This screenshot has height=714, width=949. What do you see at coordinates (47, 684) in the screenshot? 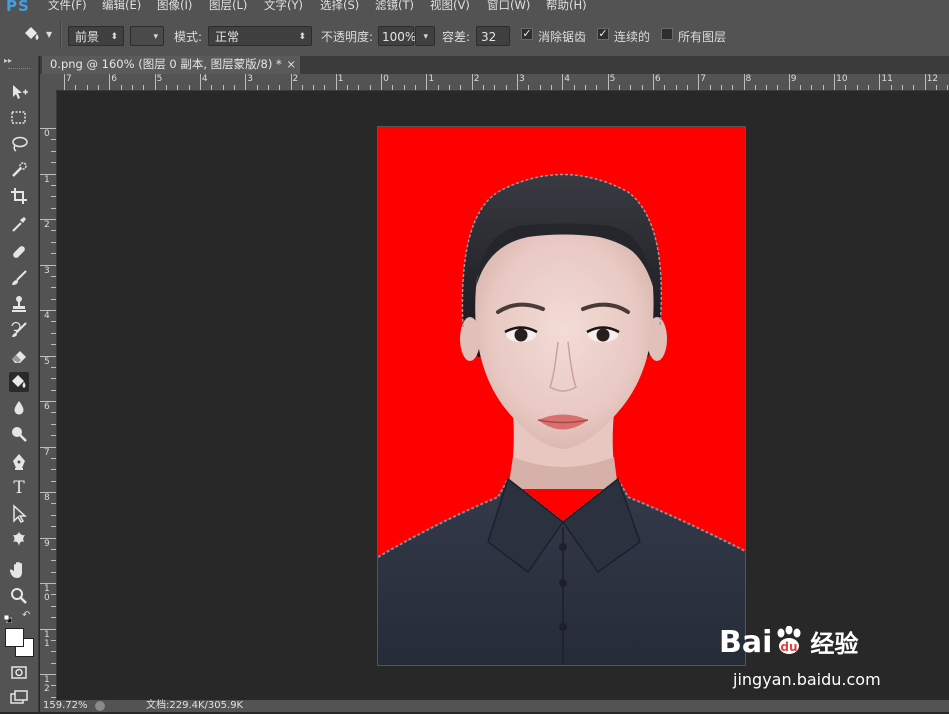
I see `ruler-v-label: 1 2` at bounding box center [47, 684].